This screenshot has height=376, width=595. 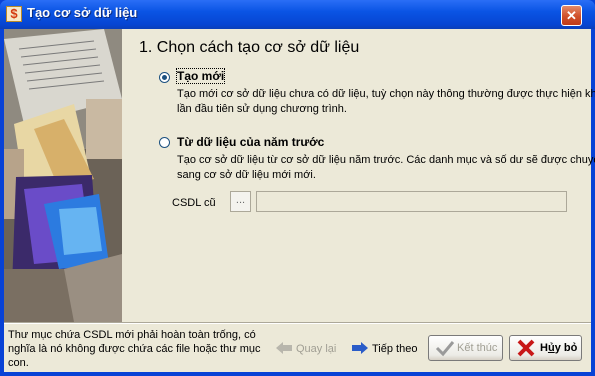 What do you see at coordinates (316, 349) in the screenshot?
I see `back-label: Quay lại` at bounding box center [316, 349].